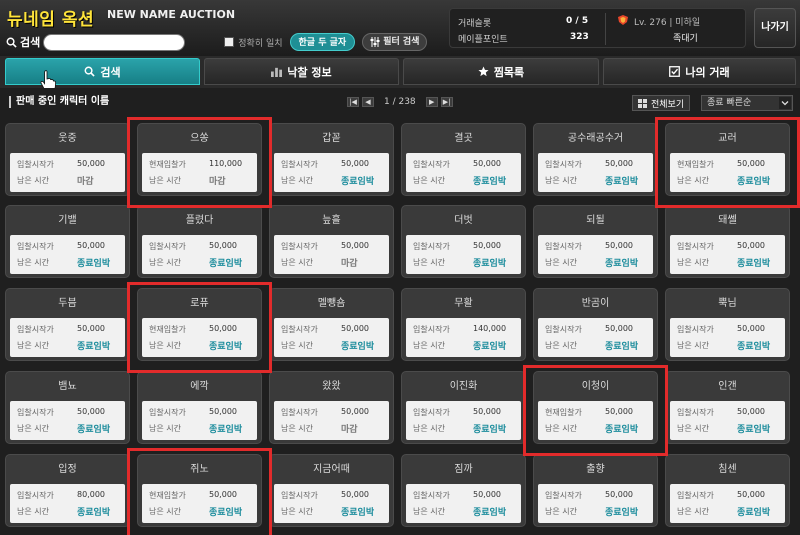 Image resolution: width=800 pixels, height=535 pixels. Describe the element at coordinates (217, 182) in the screenshot. I see `card-time-status: 마감` at that location.